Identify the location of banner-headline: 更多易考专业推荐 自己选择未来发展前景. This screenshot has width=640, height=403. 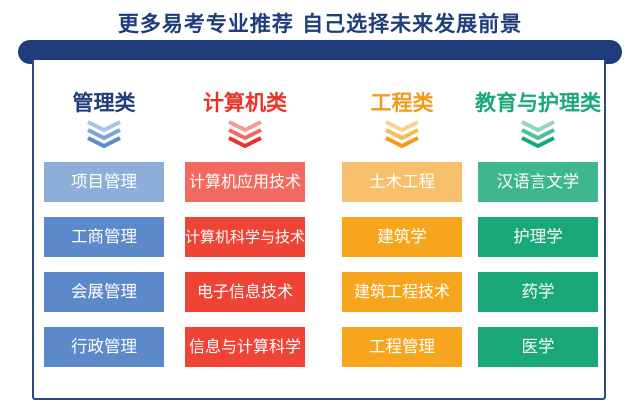
(320, 24).